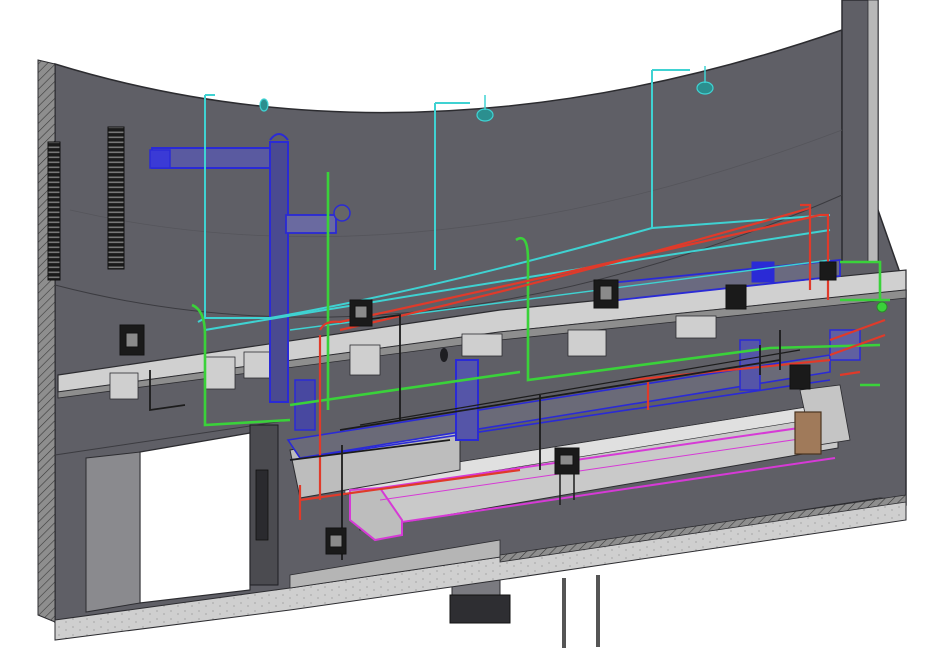 This screenshot has width=930, height=649. What do you see at coordinates (54, 211) in the screenshot?
I see `louver-left` at bounding box center [54, 211].